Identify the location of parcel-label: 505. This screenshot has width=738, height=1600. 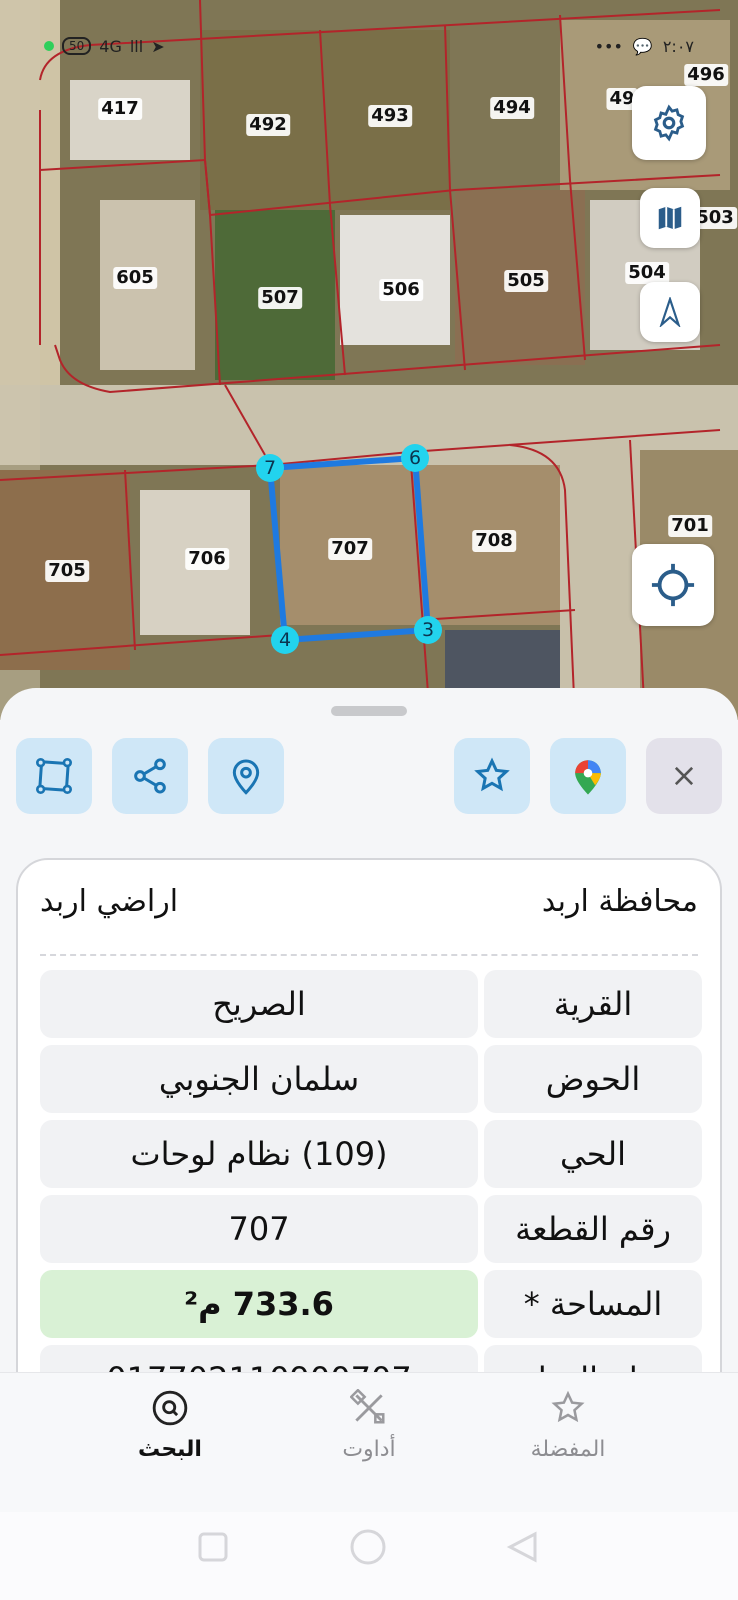
(526, 281).